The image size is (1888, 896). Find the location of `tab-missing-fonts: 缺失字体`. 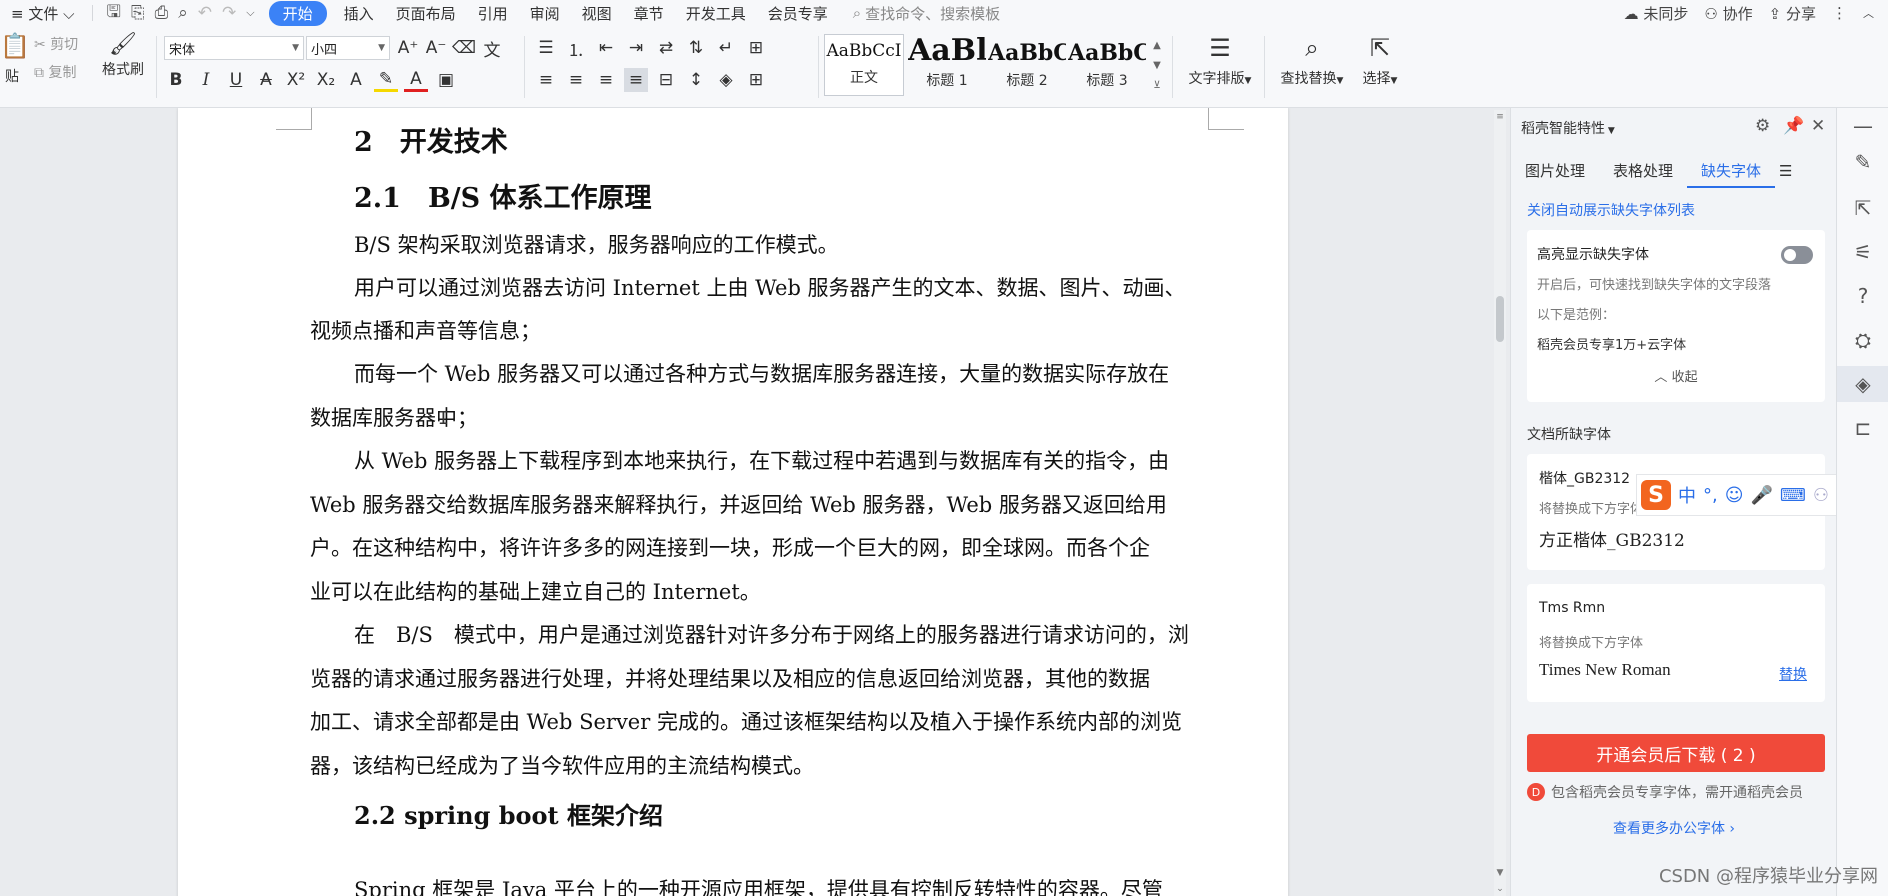

tab-missing-fonts: 缺失字体 is located at coordinates (1731, 171).